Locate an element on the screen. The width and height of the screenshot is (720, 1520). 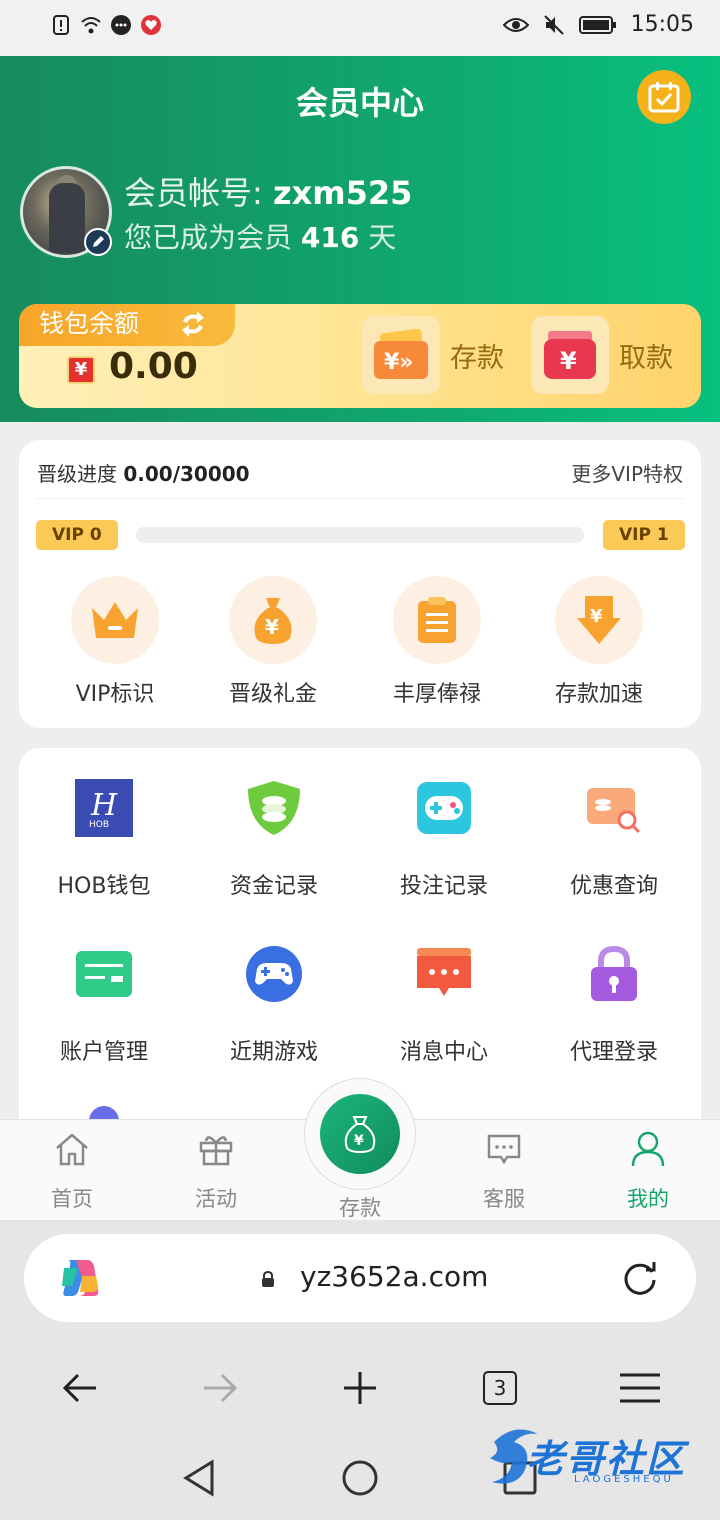
tab-label: 我的 is located at coordinates (648, 1199).